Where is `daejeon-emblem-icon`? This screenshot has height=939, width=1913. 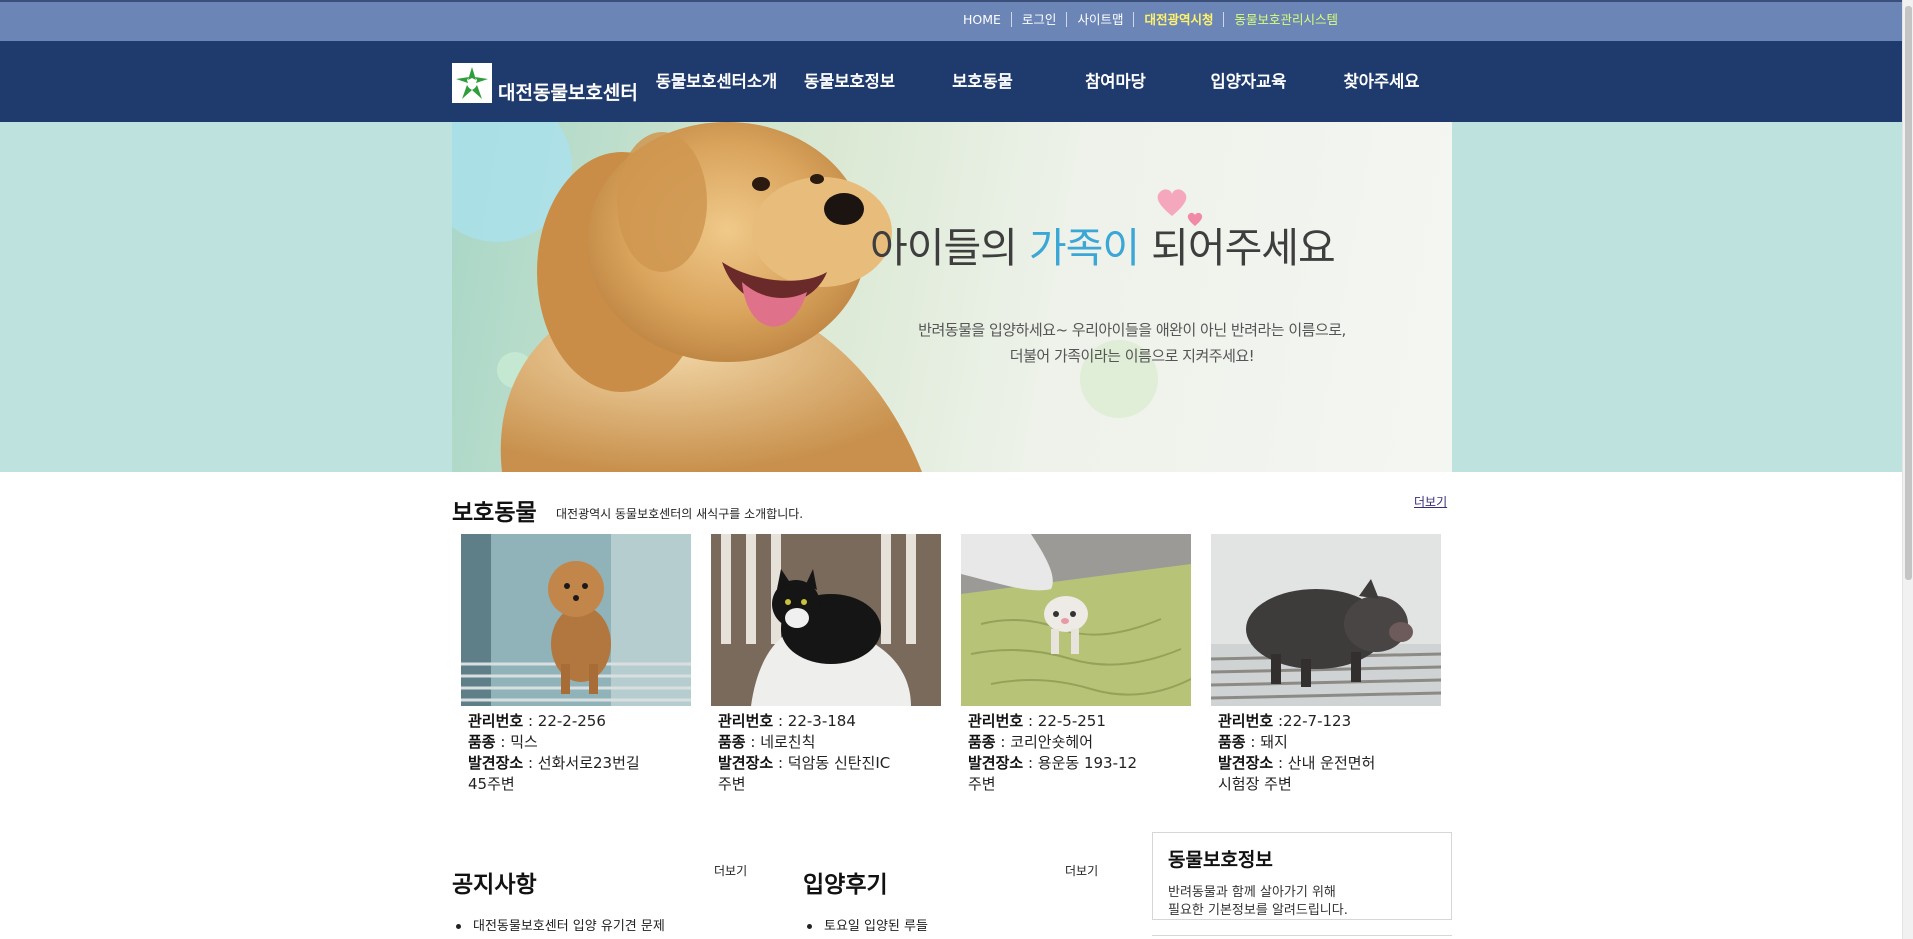 daejeon-emblem-icon is located at coordinates (472, 83).